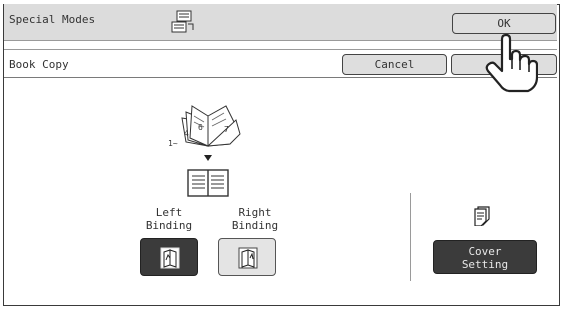  I want to click on cover-setting-label-line1: Cover, so click(485, 251).